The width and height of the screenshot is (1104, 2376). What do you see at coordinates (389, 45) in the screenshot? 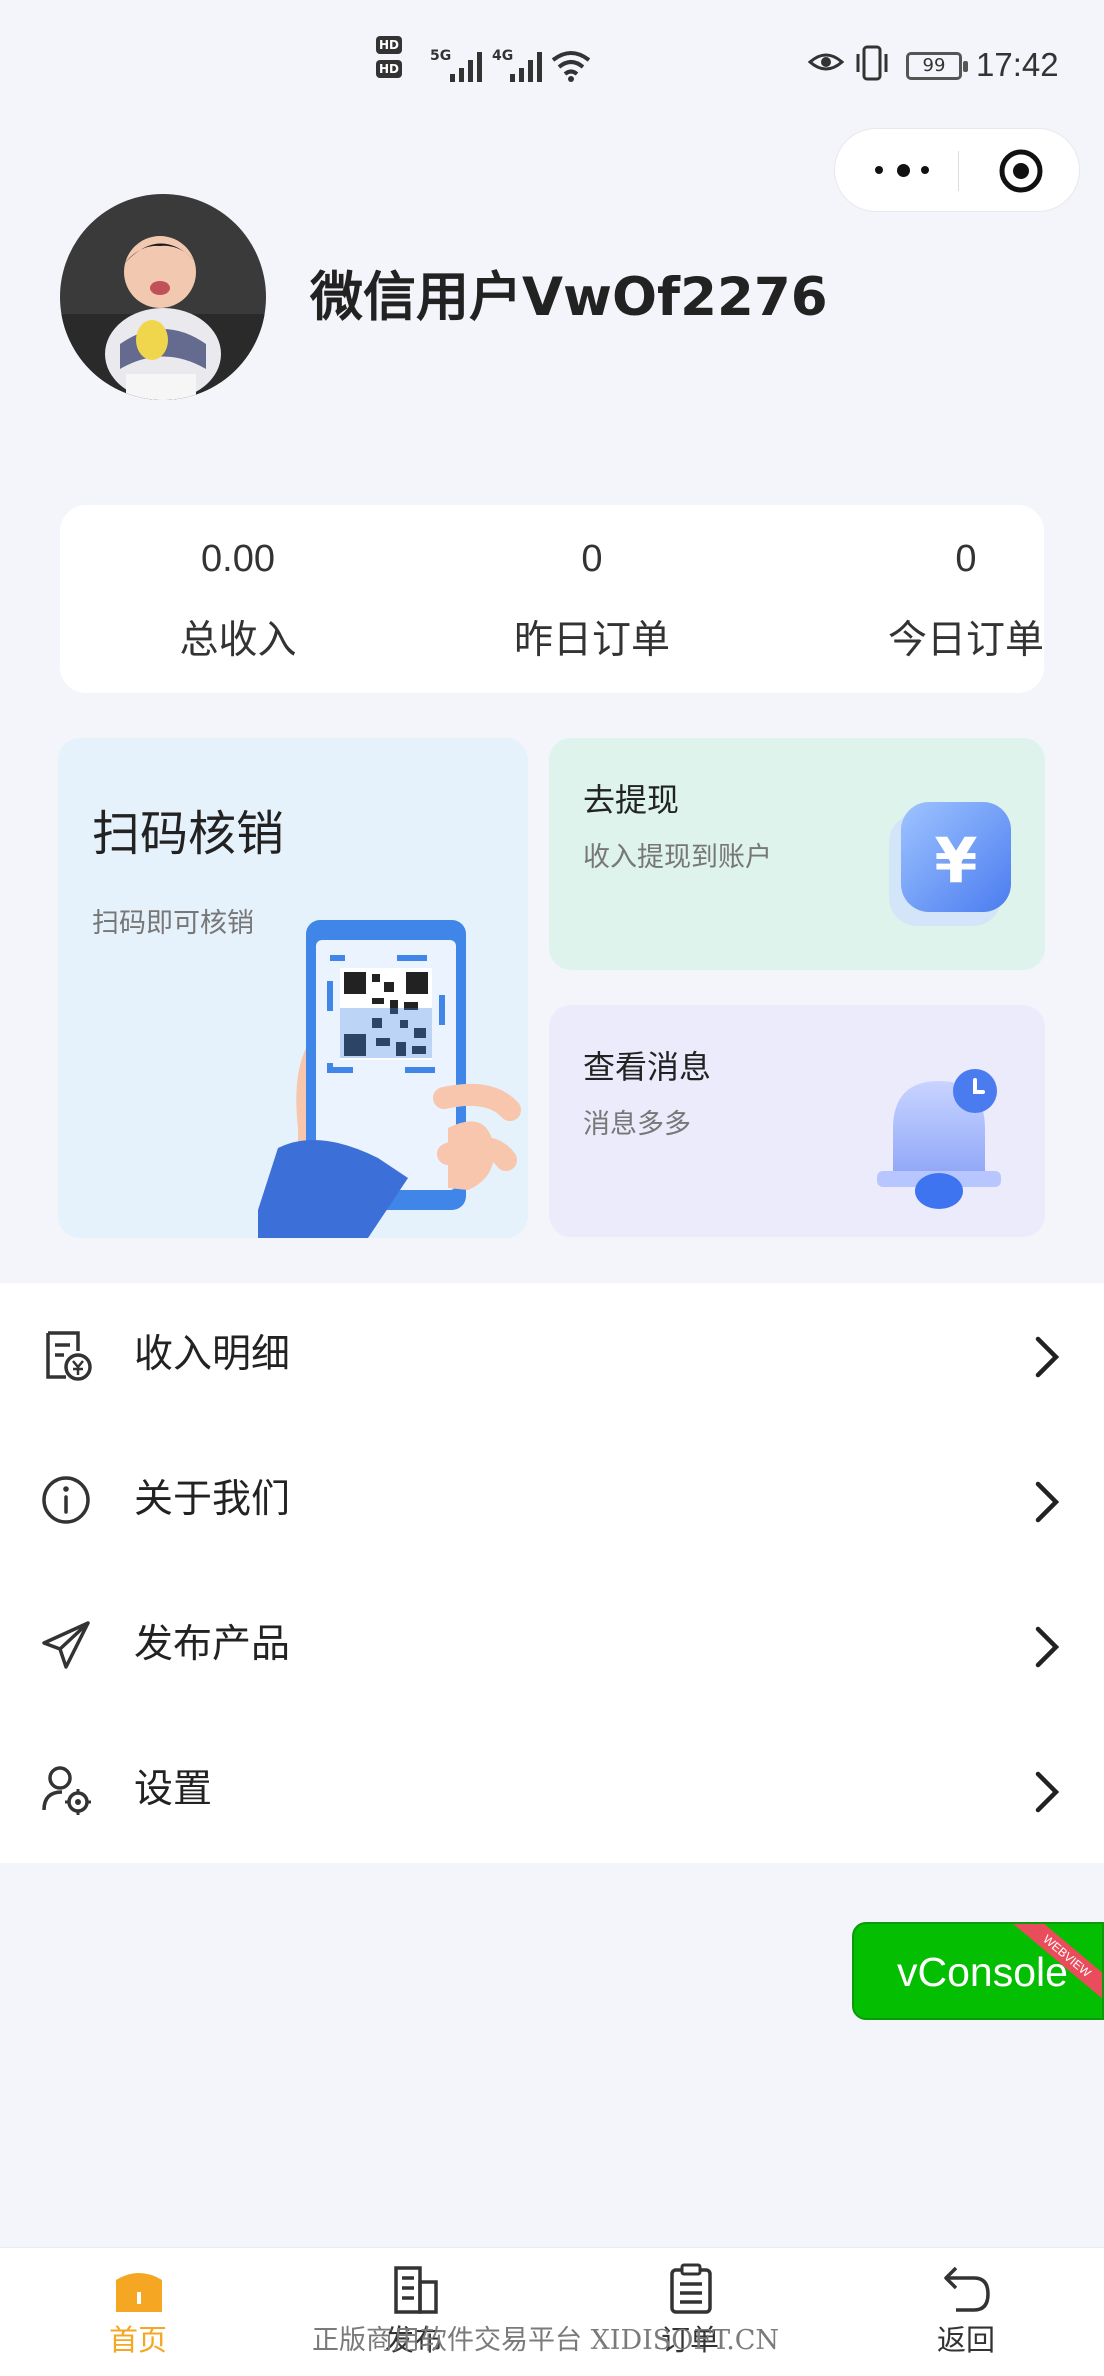
I see `hd-badge-1: HD` at bounding box center [389, 45].